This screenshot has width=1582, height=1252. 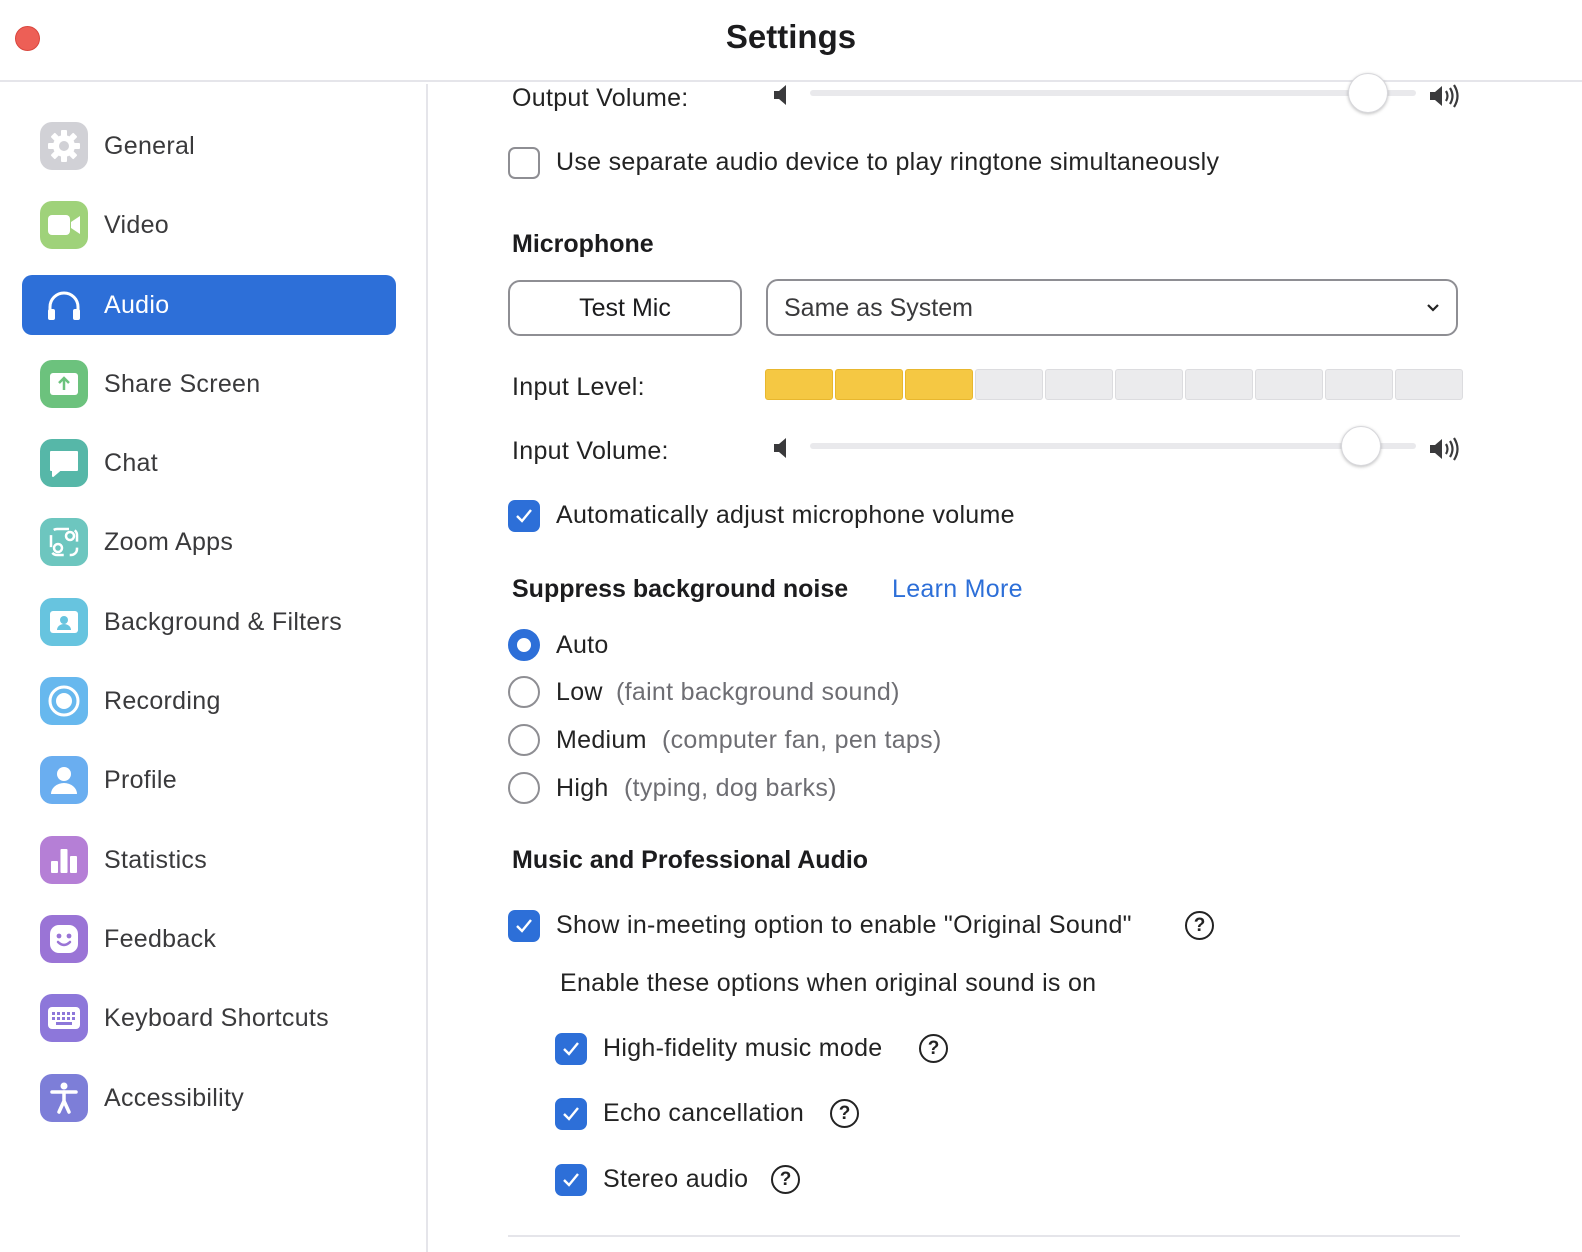 I want to click on sidebar-item-statistics: Statistics, so click(x=209, y=860).